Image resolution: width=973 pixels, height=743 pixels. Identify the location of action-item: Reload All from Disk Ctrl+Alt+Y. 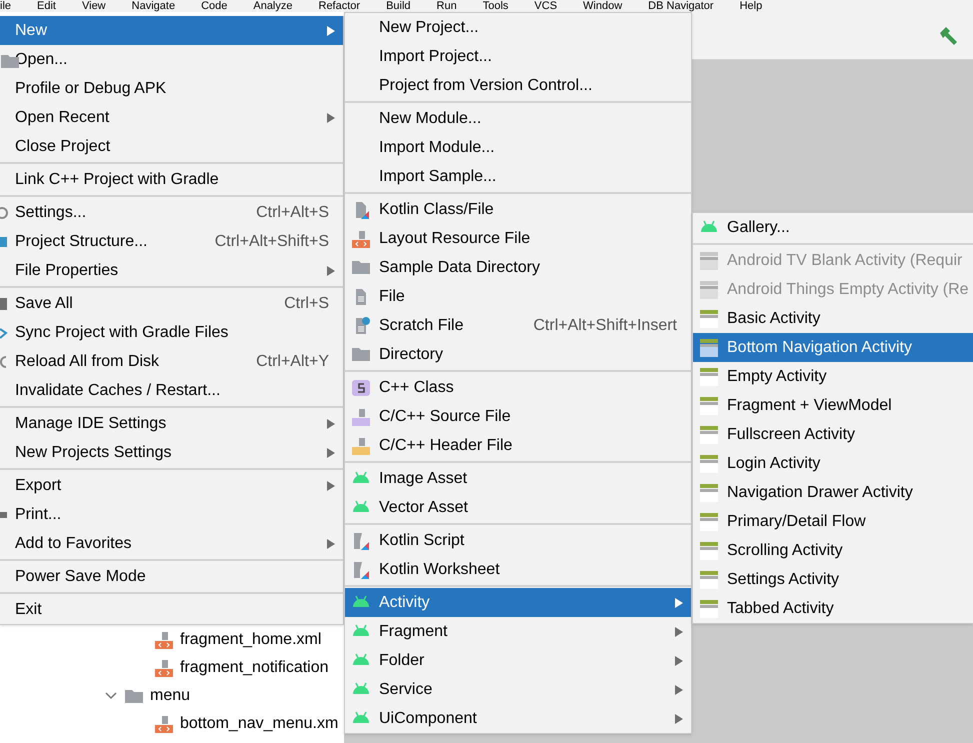
(171, 361).